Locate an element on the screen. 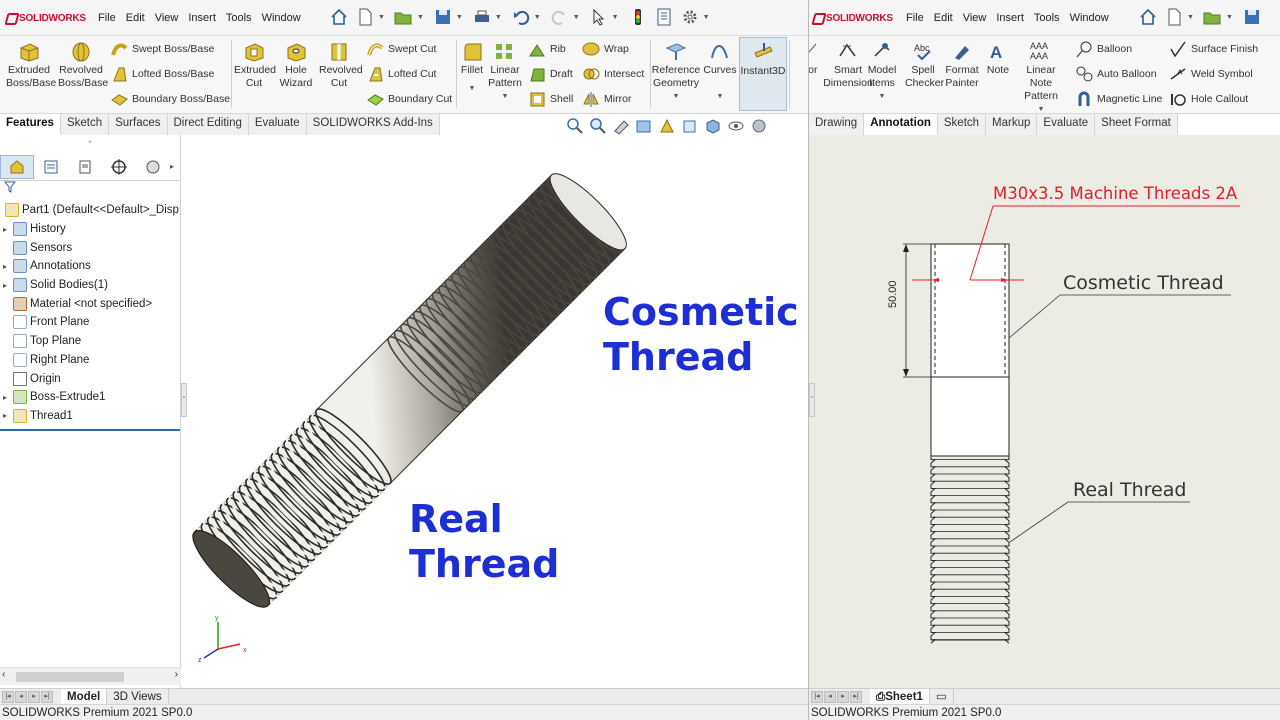  linear-note-pattern-button: AAA AAA Linear Note Pattern ▼ is located at coordinates (1041, 78).